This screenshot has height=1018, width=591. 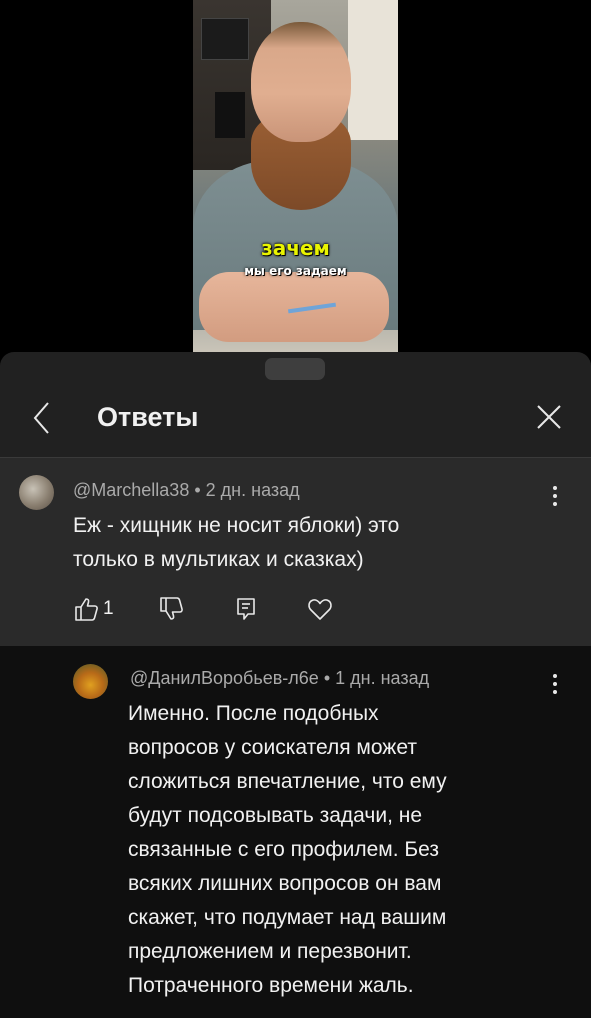 I want to click on comment-meta: @ДанилВоробьев-л6е • 1 дн. назад, so click(x=279, y=678).